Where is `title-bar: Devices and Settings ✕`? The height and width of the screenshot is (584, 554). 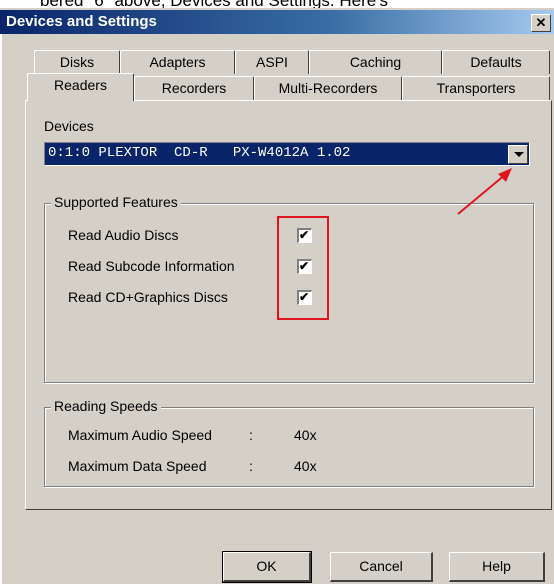
title-bar: Devices and Settings ✕ is located at coordinates (277, 22).